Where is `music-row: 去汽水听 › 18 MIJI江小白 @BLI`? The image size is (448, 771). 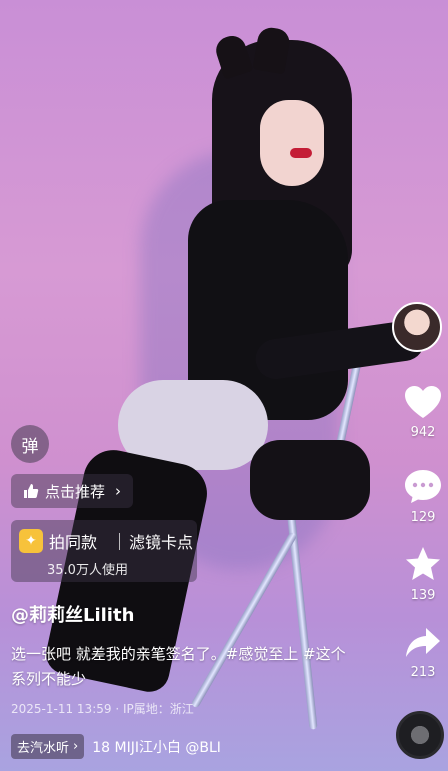
music-row: 去汽水听 › 18 MIJI江小白 @BLI is located at coordinates (116, 746).